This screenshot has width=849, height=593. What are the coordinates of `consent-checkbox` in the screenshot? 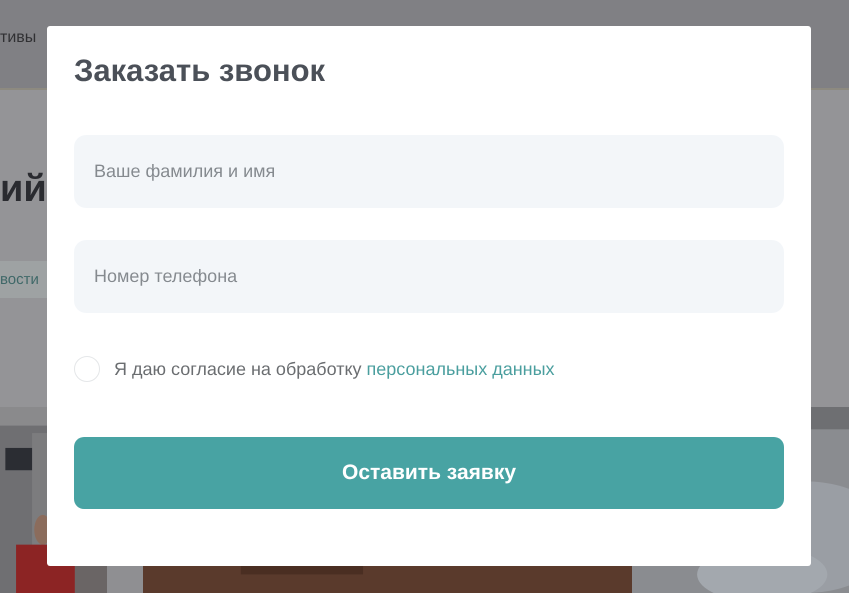 It's located at (87, 369).